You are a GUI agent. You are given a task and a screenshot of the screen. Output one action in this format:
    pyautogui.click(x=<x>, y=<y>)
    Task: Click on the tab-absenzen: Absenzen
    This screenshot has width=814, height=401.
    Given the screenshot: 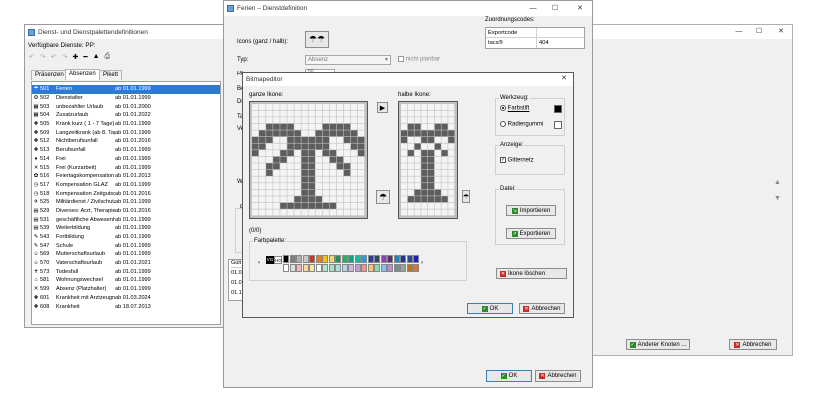 What is the action you would take?
    pyautogui.click(x=82, y=74)
    